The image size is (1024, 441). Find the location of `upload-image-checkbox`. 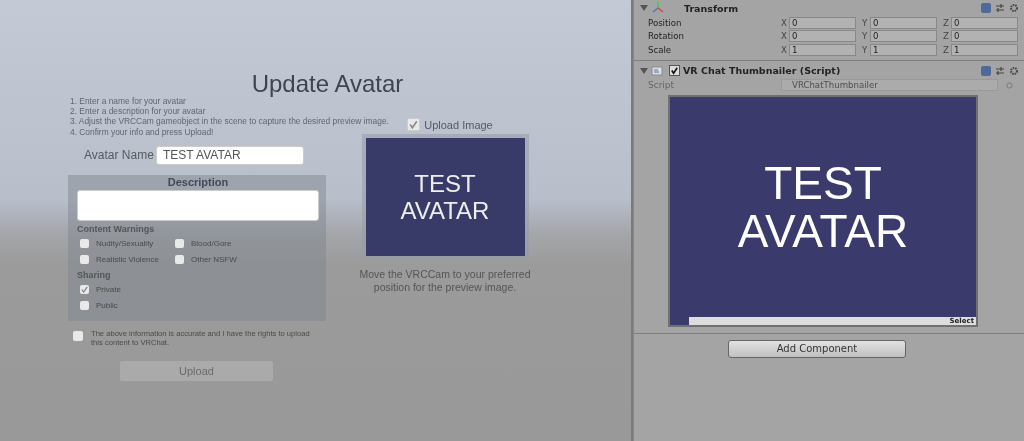

upload-image-checkbox is located at coordinates (414, 124).